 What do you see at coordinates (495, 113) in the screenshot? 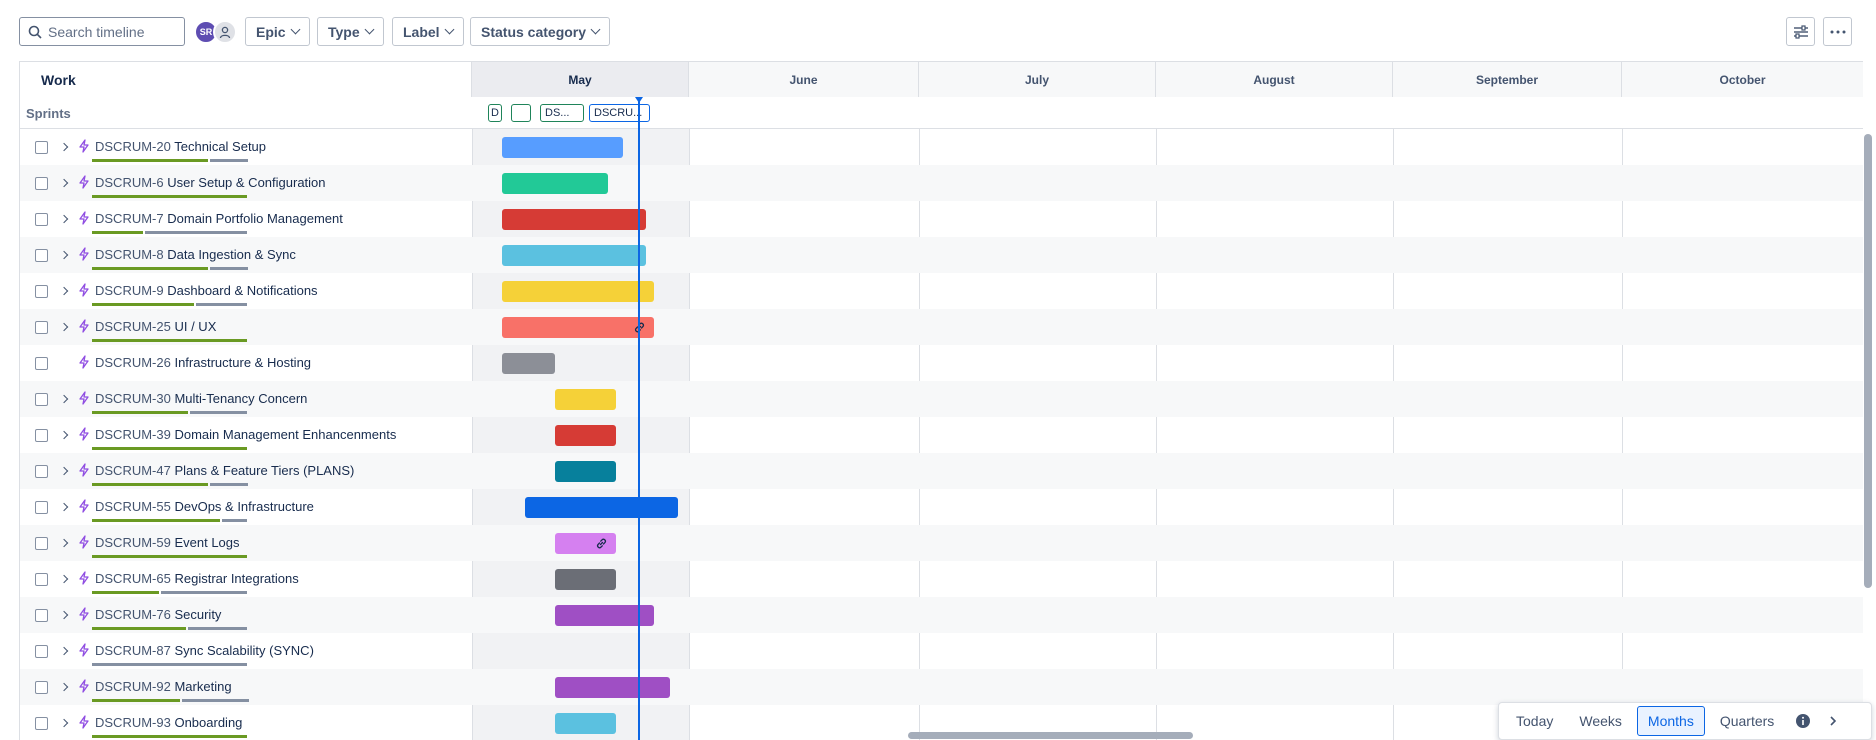
I see `sprint-chip: D` at bounding box center [495, 113].